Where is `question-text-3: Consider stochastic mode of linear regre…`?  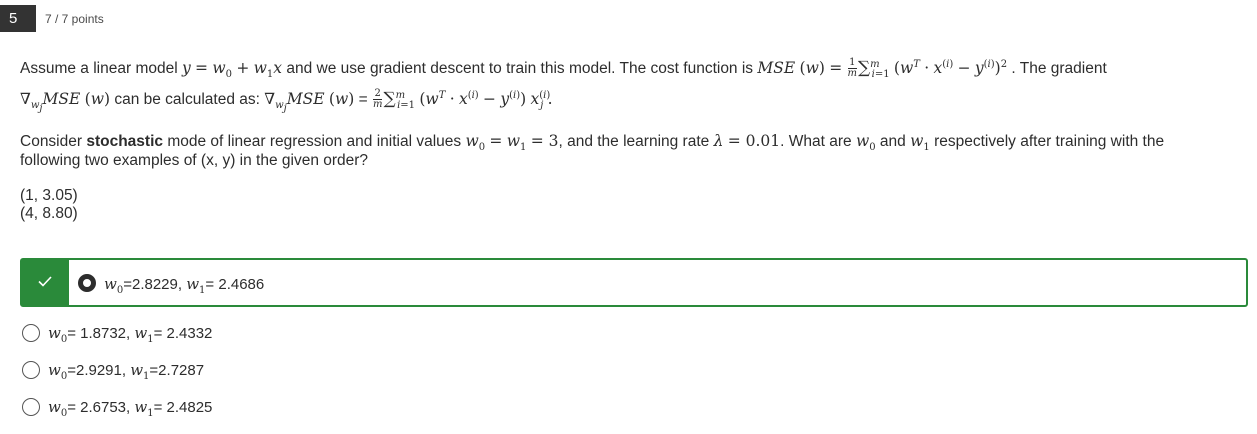
question-text-3: Consider stochastic mode of linear regre… is located at coordinates (592, 143).